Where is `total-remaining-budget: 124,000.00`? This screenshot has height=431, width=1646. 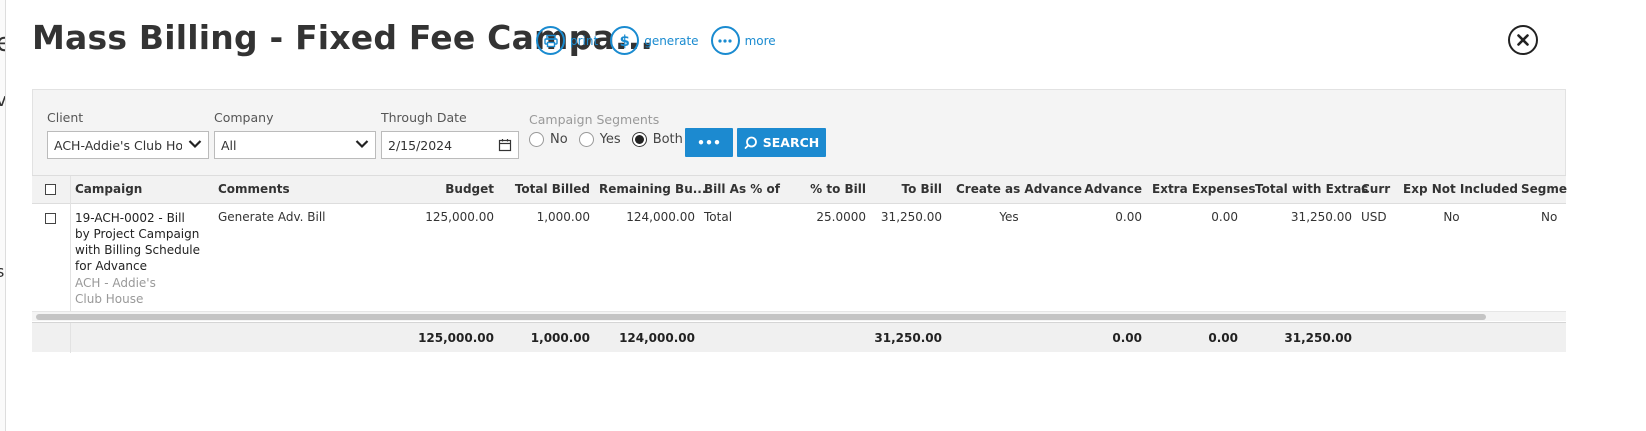
total-remaining-budget: 124,000.00 is located at coordinates (657, 338).